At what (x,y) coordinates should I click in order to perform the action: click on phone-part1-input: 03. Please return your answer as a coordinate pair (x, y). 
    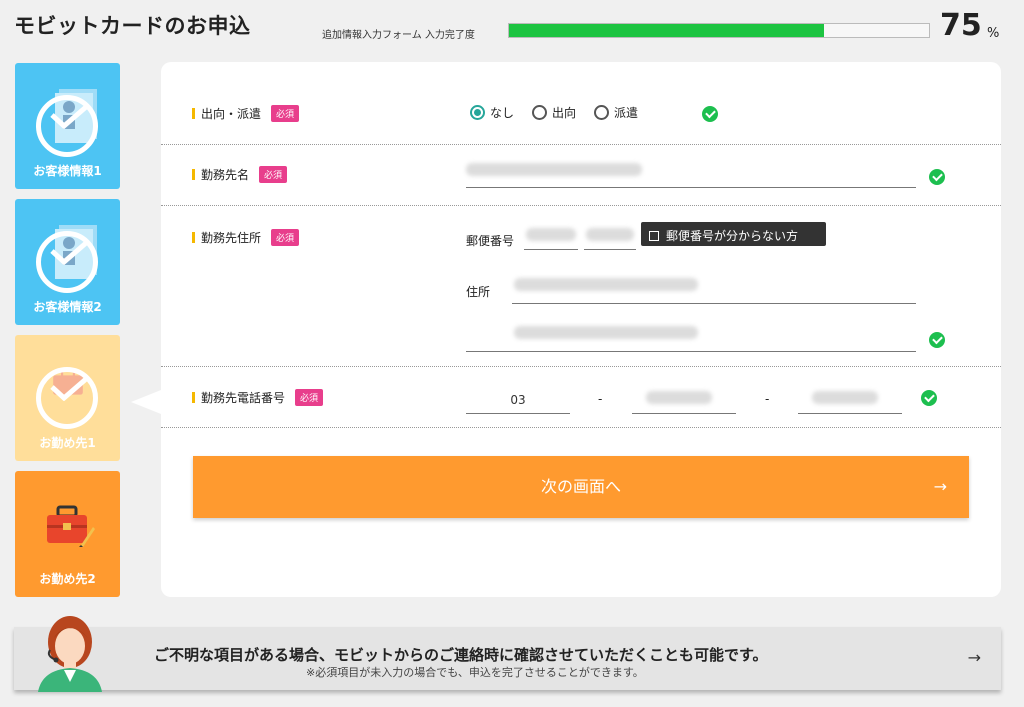
    Looking at the image, I should click on (518, 397).